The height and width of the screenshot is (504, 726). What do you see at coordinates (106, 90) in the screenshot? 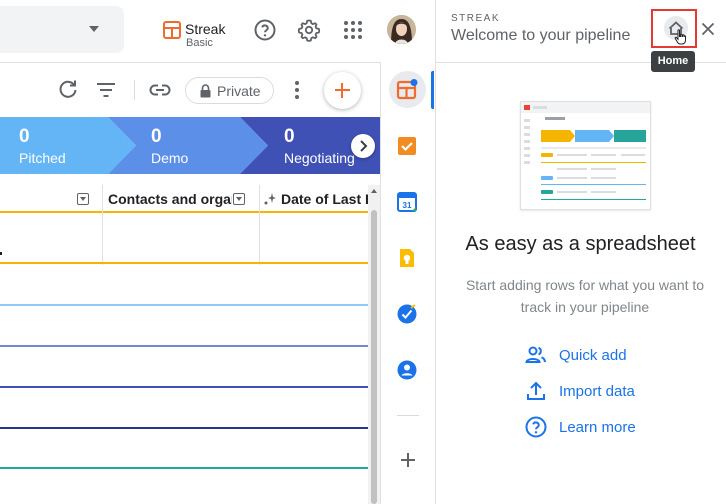
I see `filter-icon` at bounding box center [106, 90].